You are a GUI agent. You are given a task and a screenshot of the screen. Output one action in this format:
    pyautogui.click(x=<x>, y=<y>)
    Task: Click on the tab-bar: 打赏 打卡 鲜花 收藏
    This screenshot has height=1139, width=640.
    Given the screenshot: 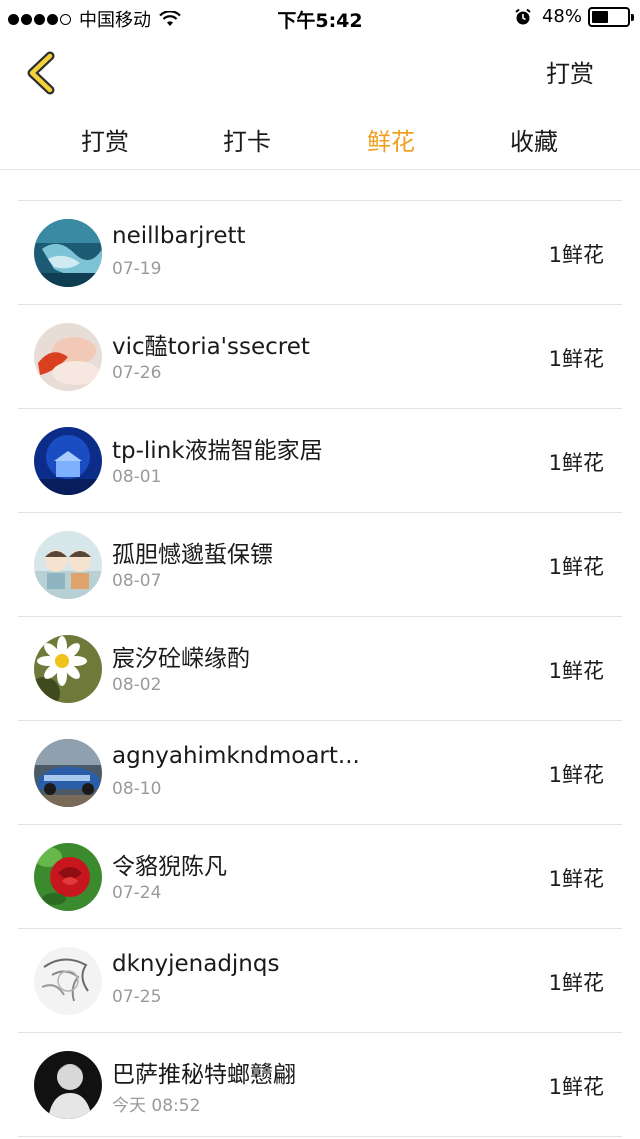 What is the action you would take?
    pyautogui.click(x=320, y=139)
    